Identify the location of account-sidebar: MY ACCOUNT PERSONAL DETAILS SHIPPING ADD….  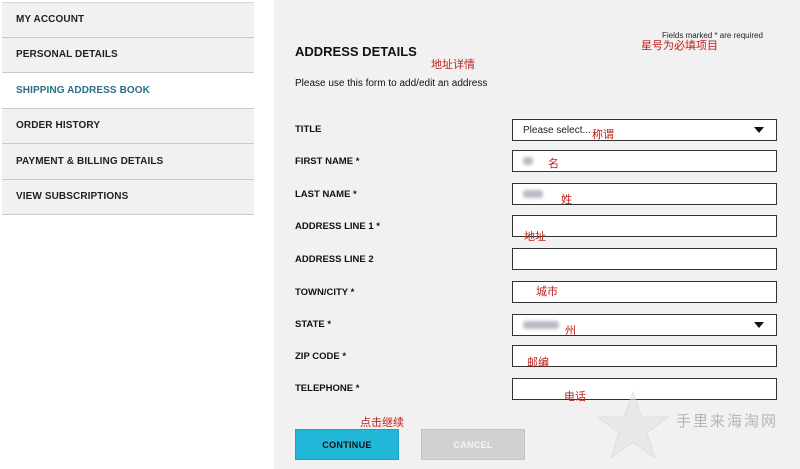
(128, 108).